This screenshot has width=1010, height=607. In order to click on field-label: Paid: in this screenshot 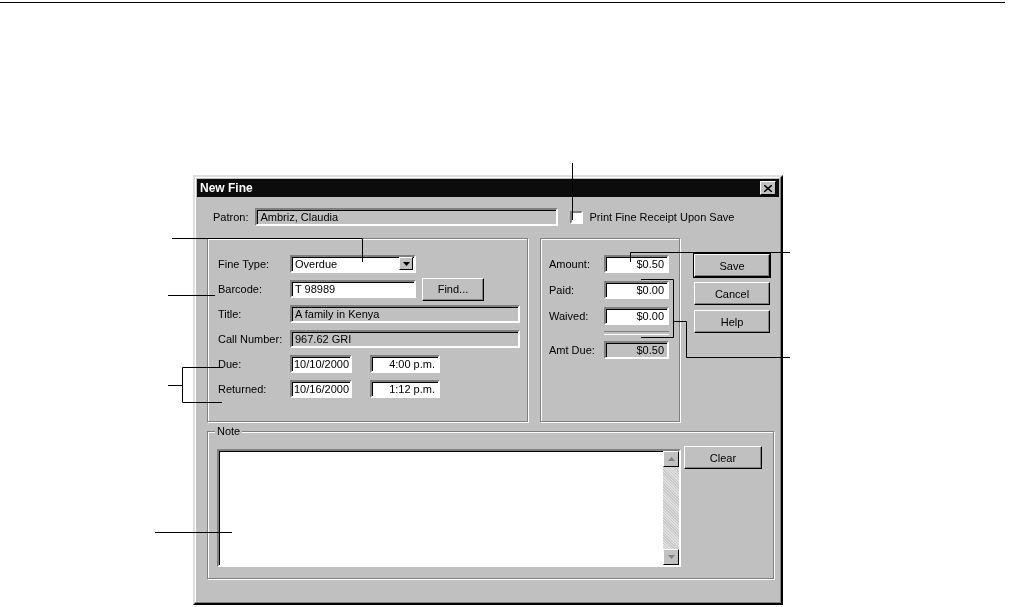, I will do `click(562, 290)`.